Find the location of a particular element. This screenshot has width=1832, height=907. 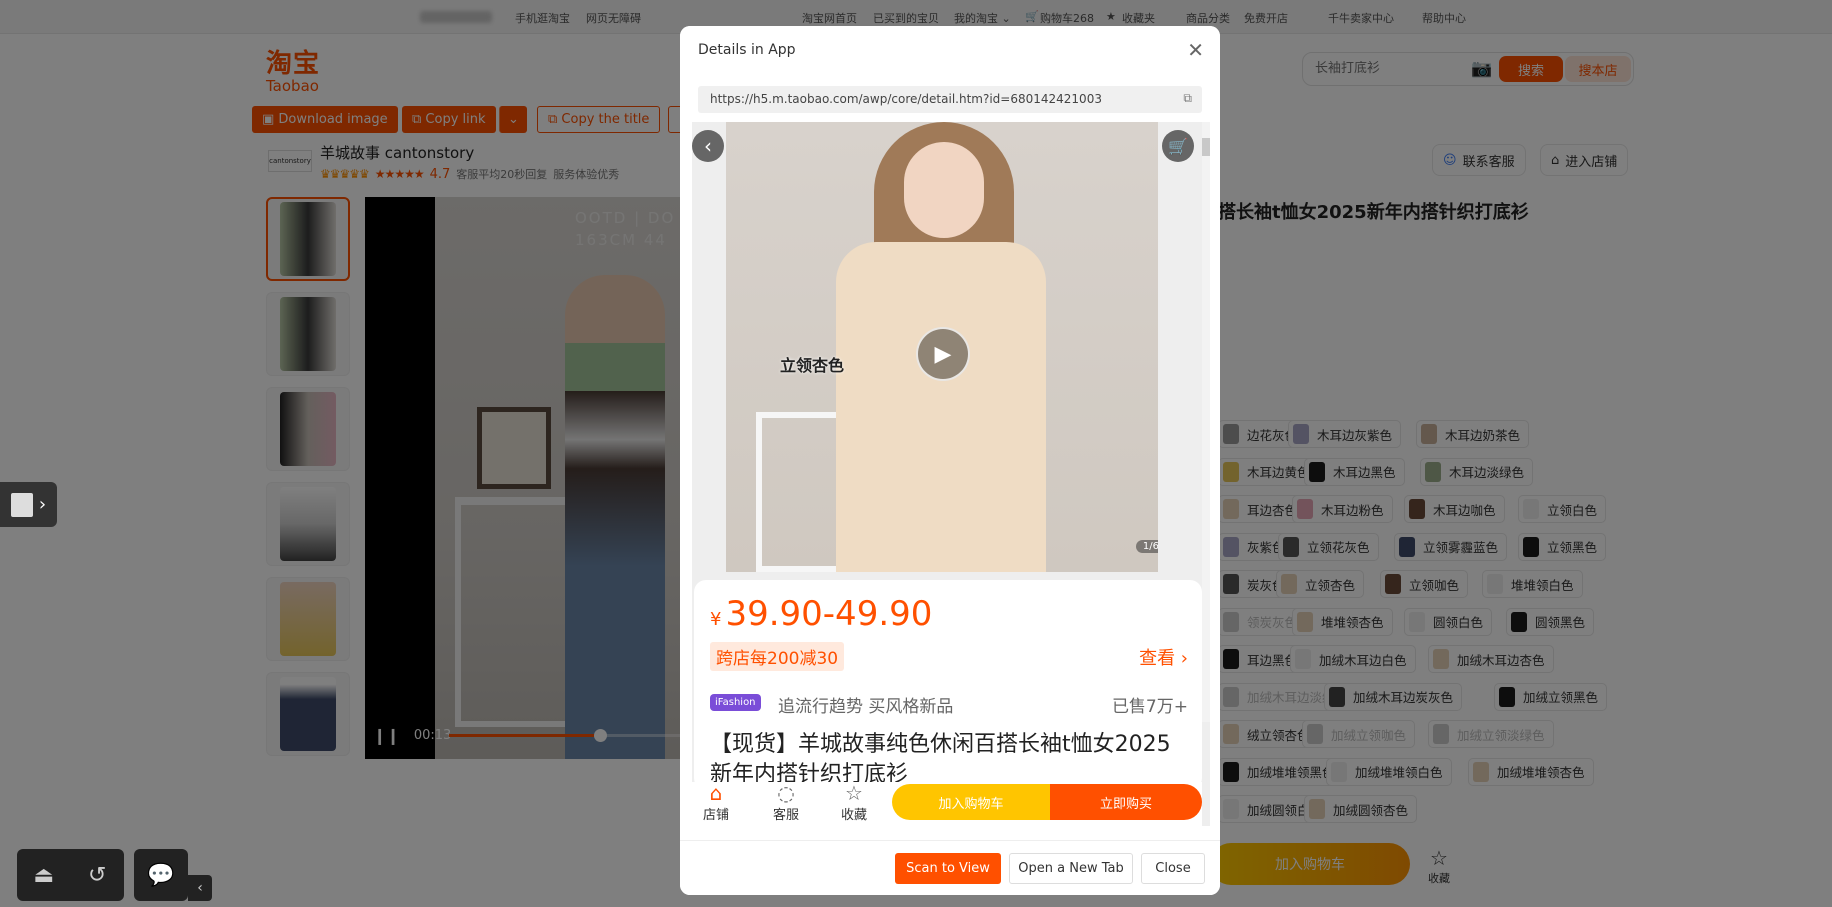

cart-icon: 🛒 is located at coordinates (1178, 146).